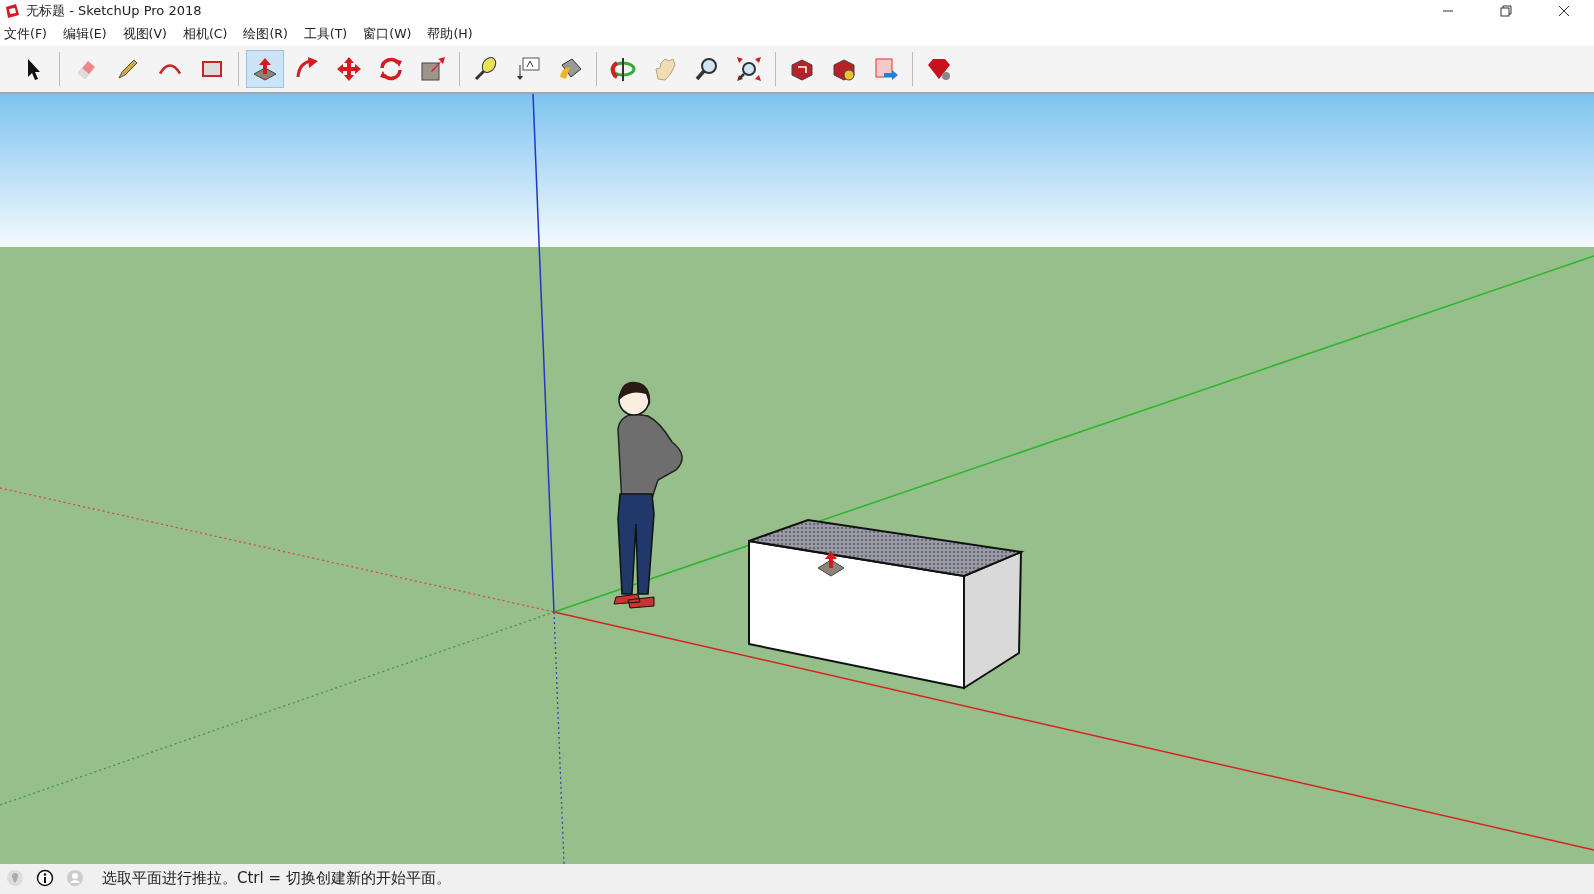  I want to click on send-to-layout-icon, so click(886, 69).